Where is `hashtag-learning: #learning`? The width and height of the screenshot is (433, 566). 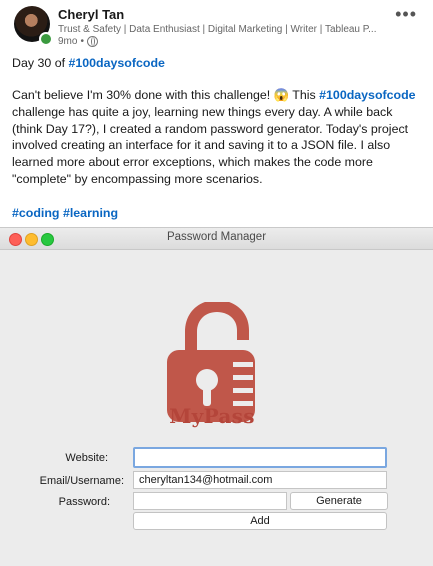
hashtag-learning: #learning is located at coordinates (90, 213).